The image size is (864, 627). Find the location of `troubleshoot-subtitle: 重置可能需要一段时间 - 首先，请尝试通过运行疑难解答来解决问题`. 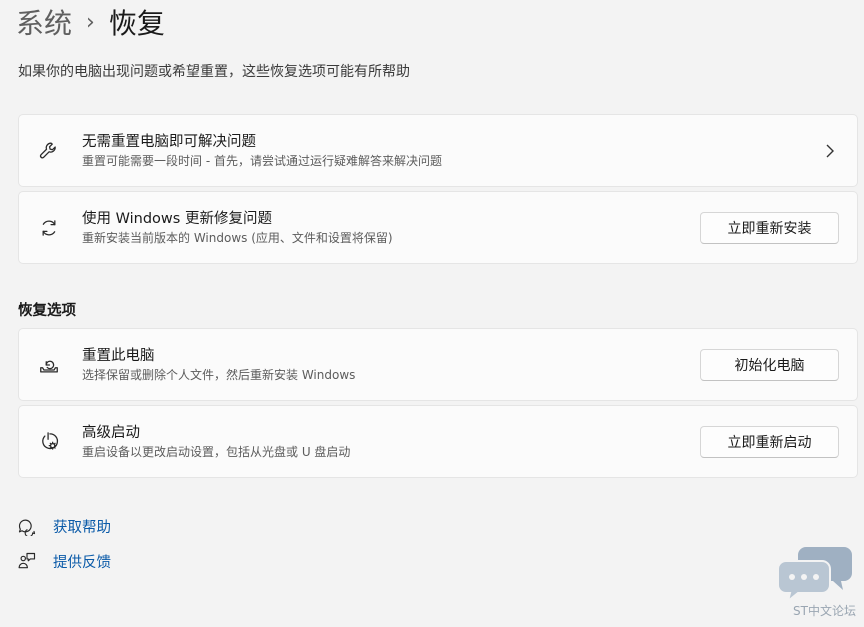

troubleshoot-subtitle: 重置可能需要一段时间 - 首先，请尝试通过运行疑难解答来解决问题 is located at coordinates (262, 160).